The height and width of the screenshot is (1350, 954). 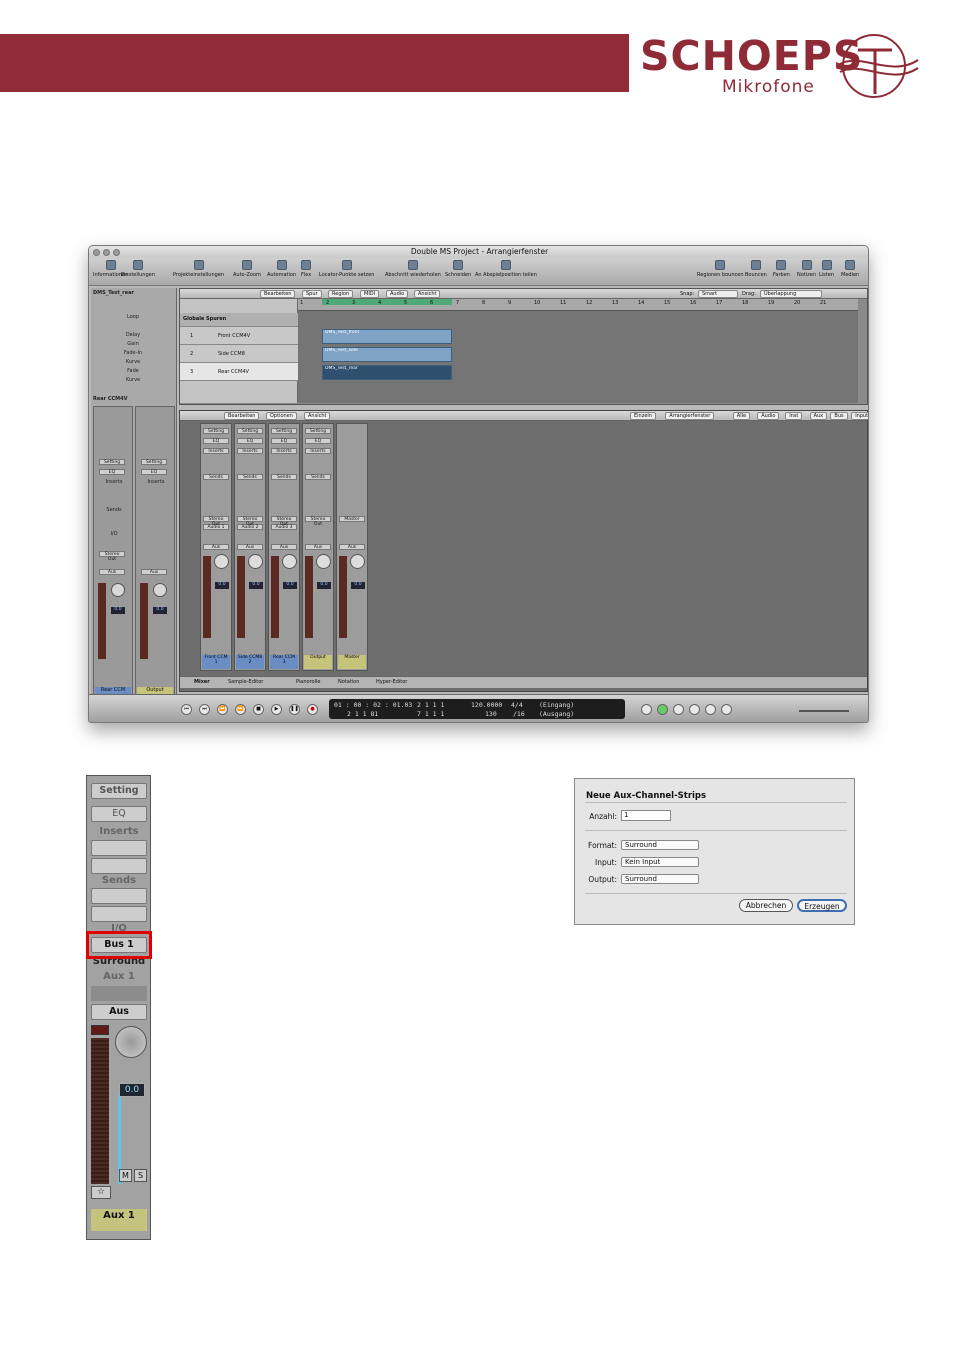 What do you see at coordinates (312, 294) in the screenshot?
I see `menu-spur: Spur` at bounding box center [312, 294].